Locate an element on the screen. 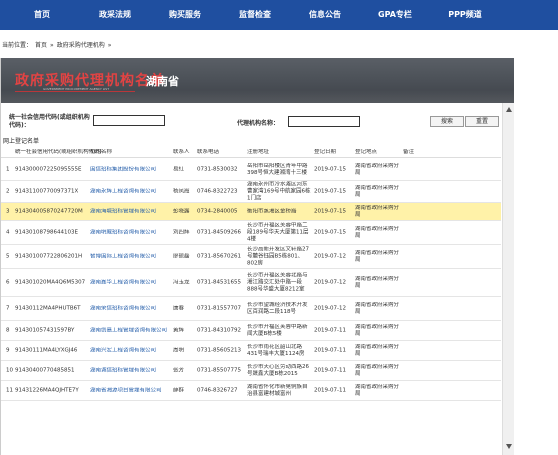  header-address: 注册地址 is located at coordinates (258, 152).